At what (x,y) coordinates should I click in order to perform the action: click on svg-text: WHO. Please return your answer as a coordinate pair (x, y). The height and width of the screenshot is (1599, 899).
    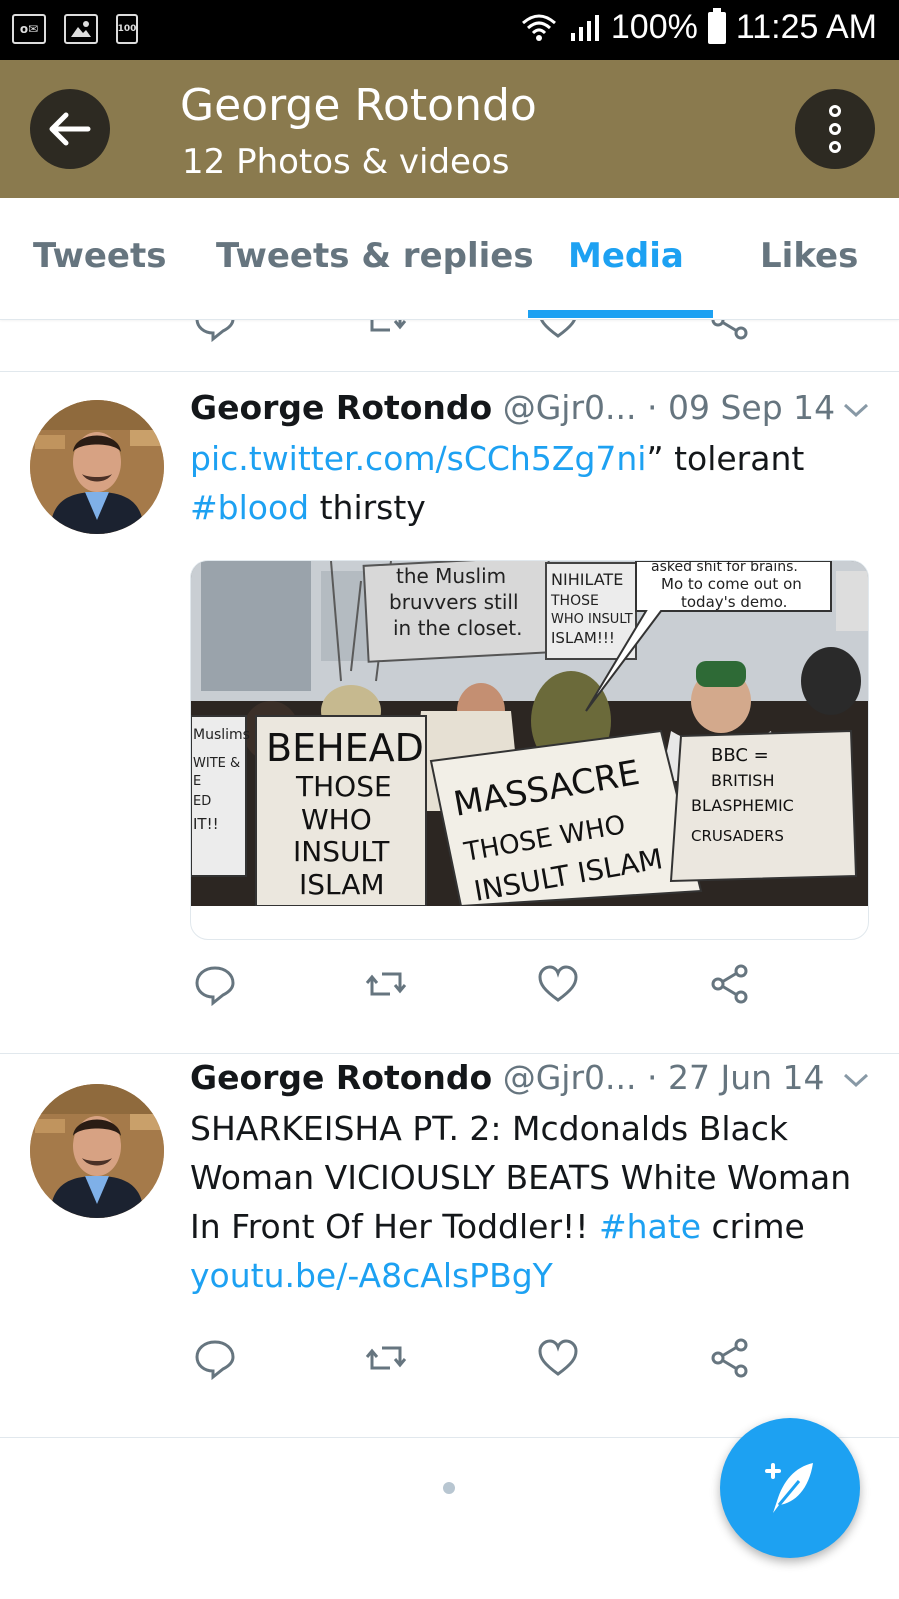
    Looking at the image, I should click on (336, 819).